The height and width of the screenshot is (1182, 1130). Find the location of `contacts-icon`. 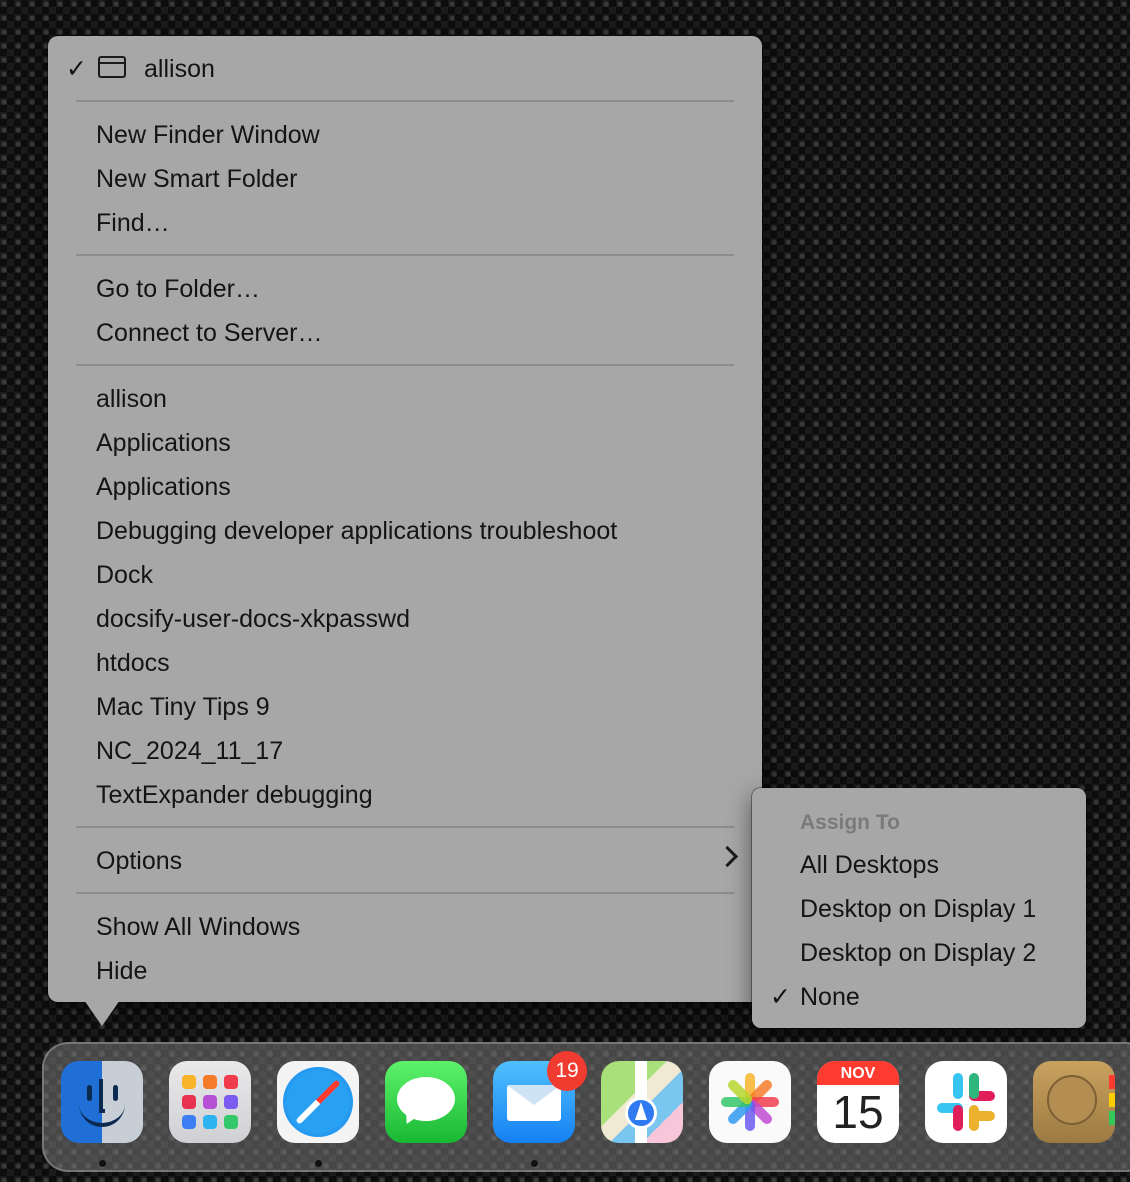

contacts-icon is located at coordinates (1074, 1102).